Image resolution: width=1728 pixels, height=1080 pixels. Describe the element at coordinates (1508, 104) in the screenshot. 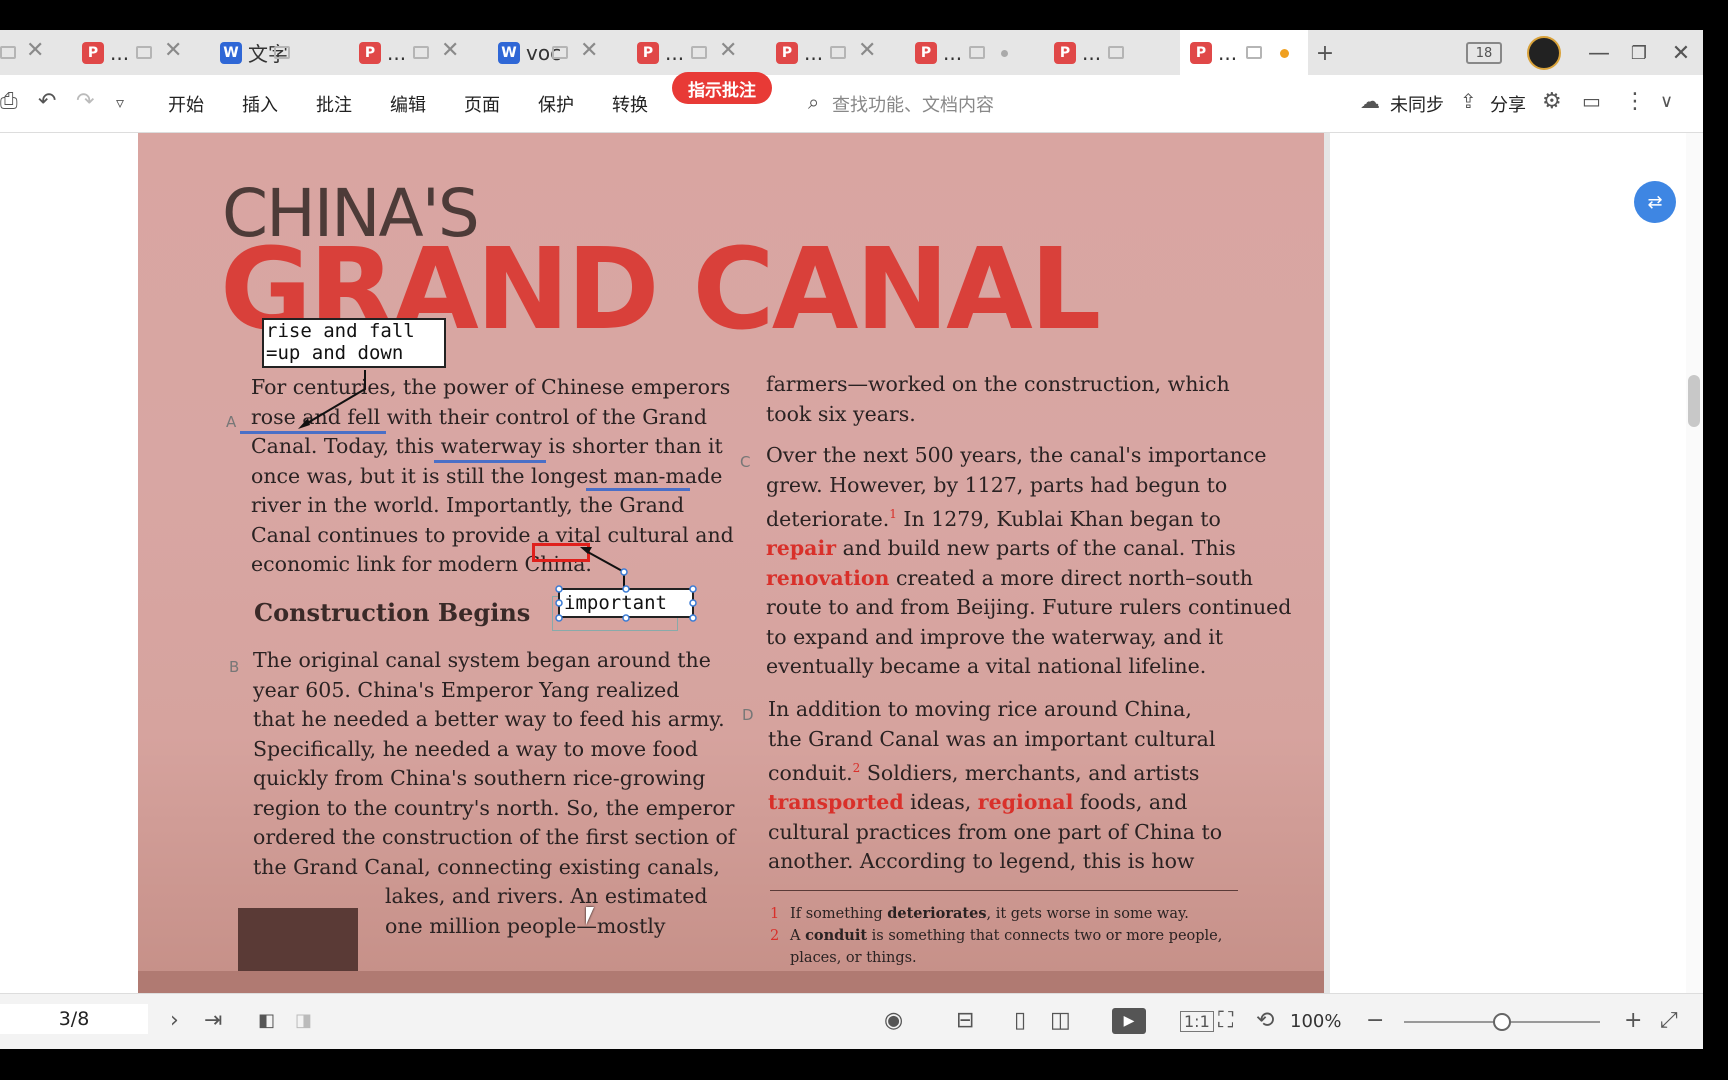

I see `share-button: 分享` at that location.